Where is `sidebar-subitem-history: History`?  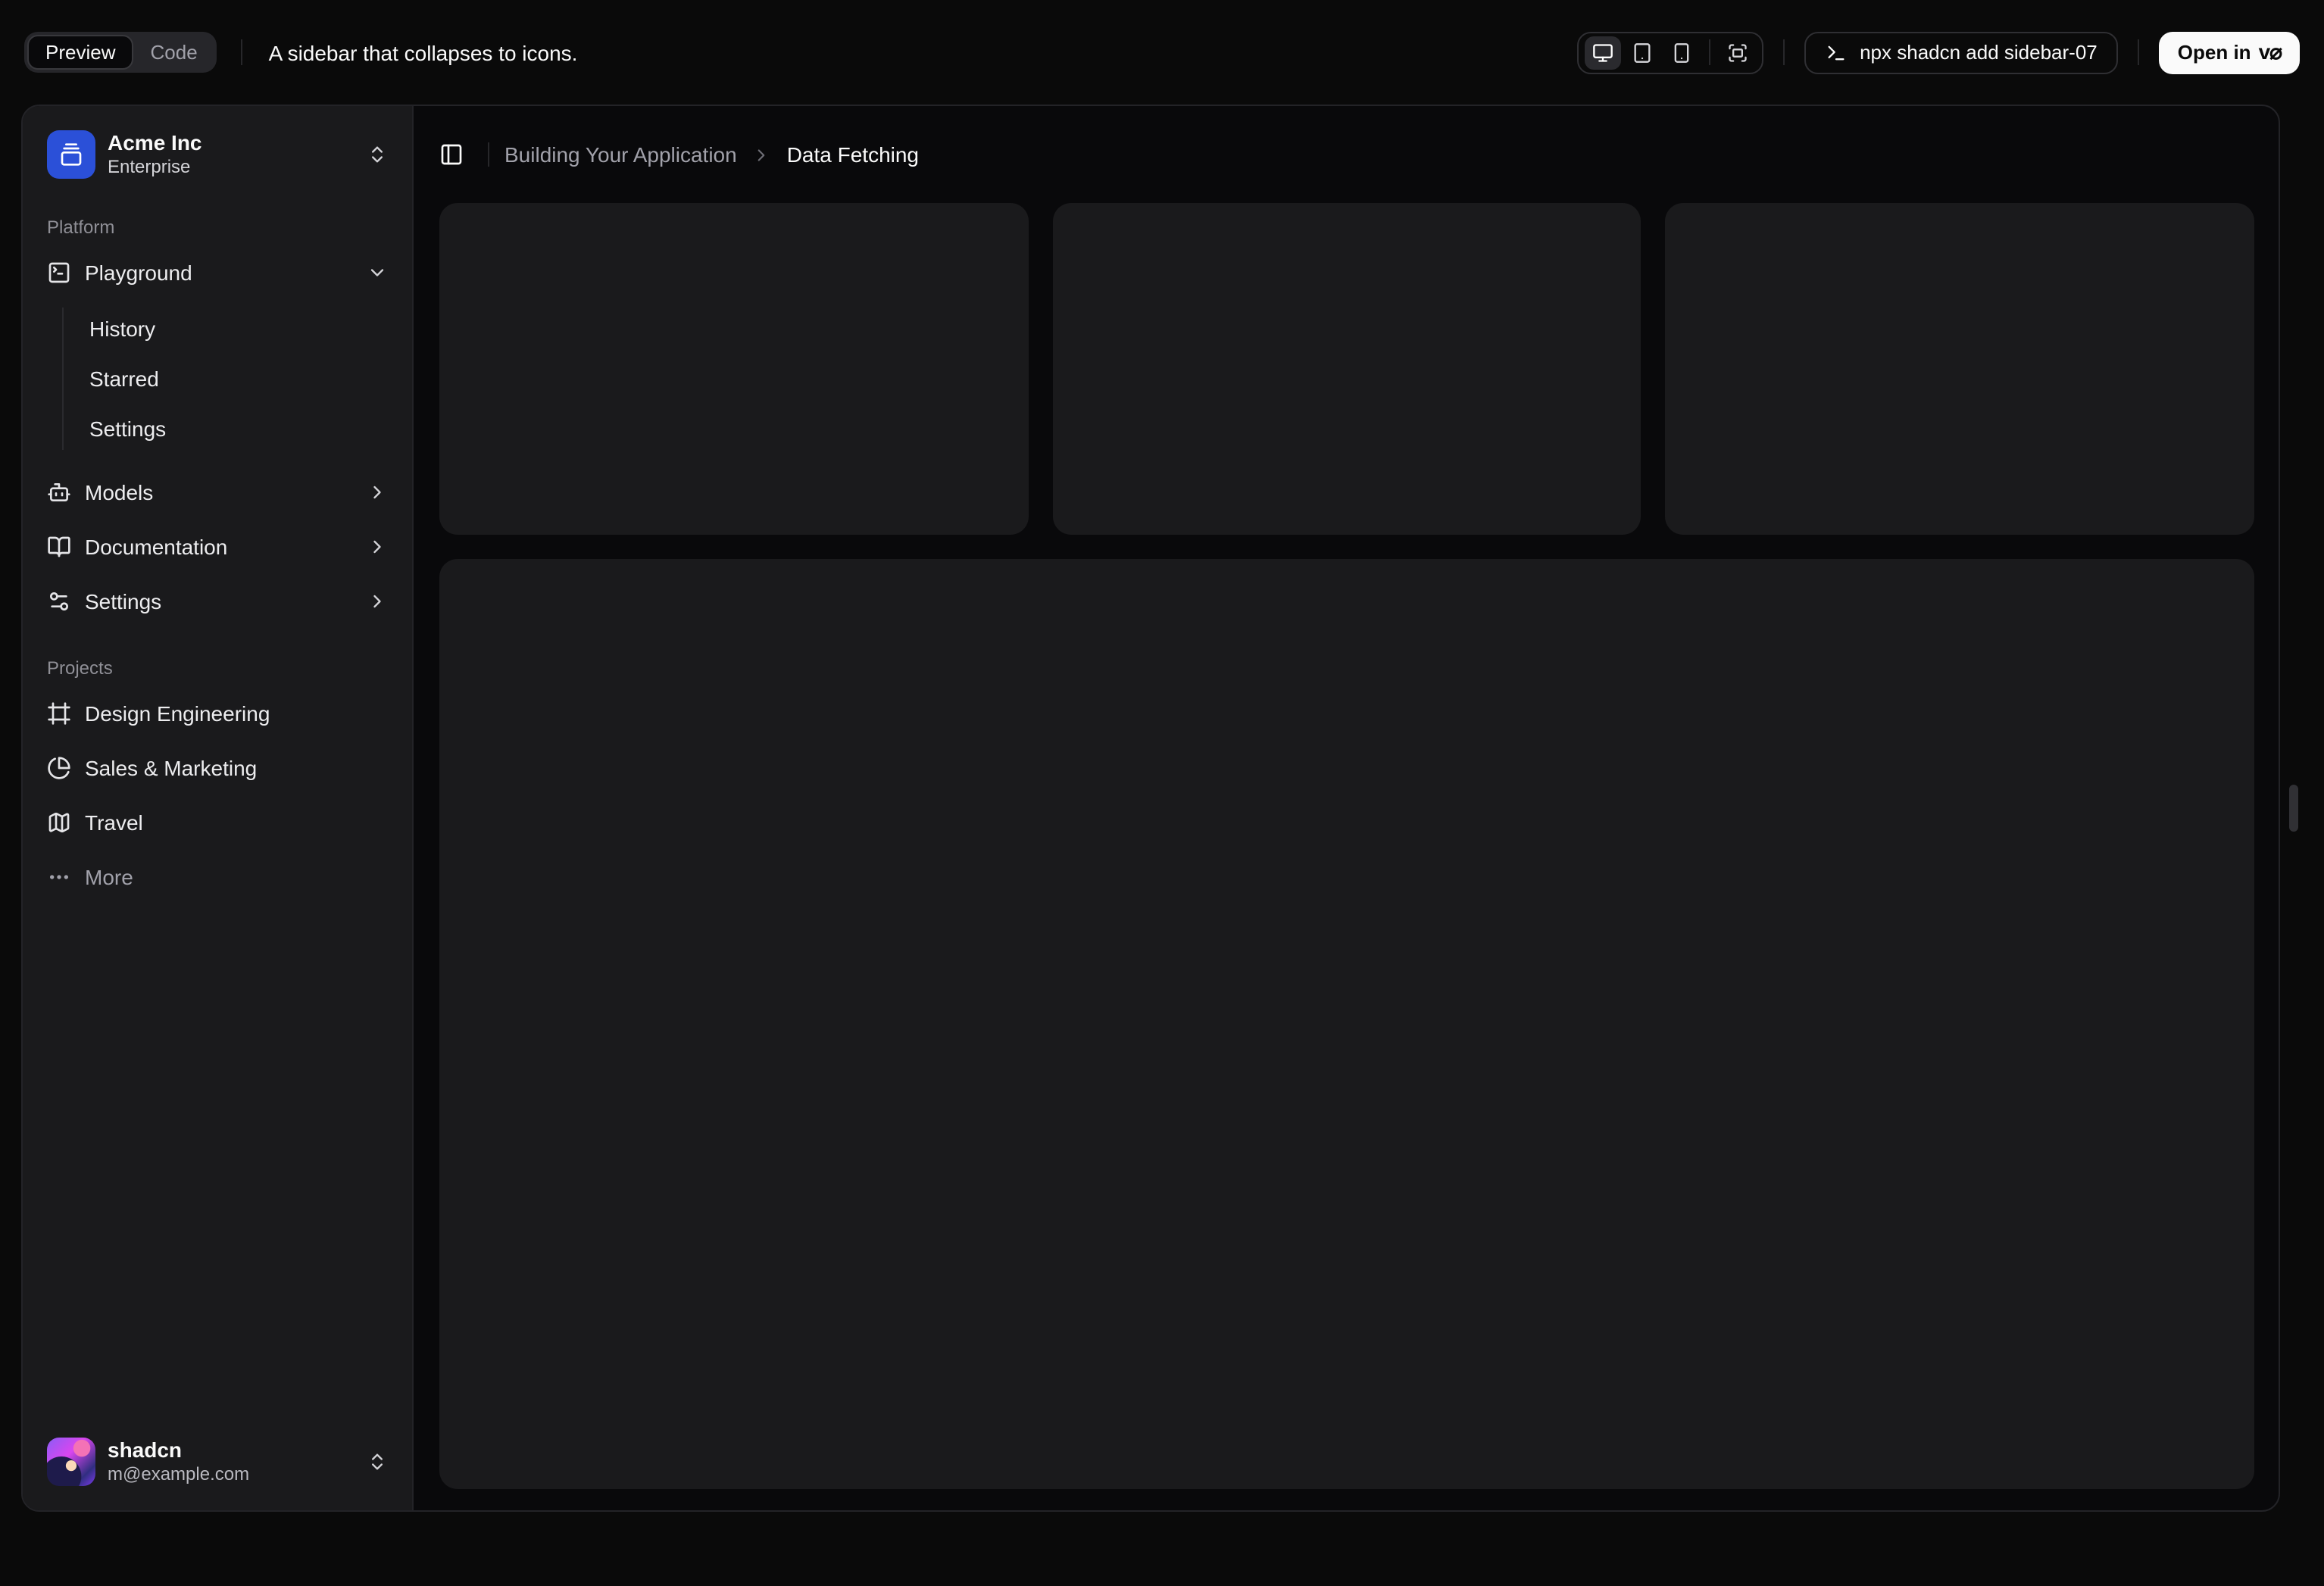 sidebar-subitem-history: History is located at coordinates (232, 329).